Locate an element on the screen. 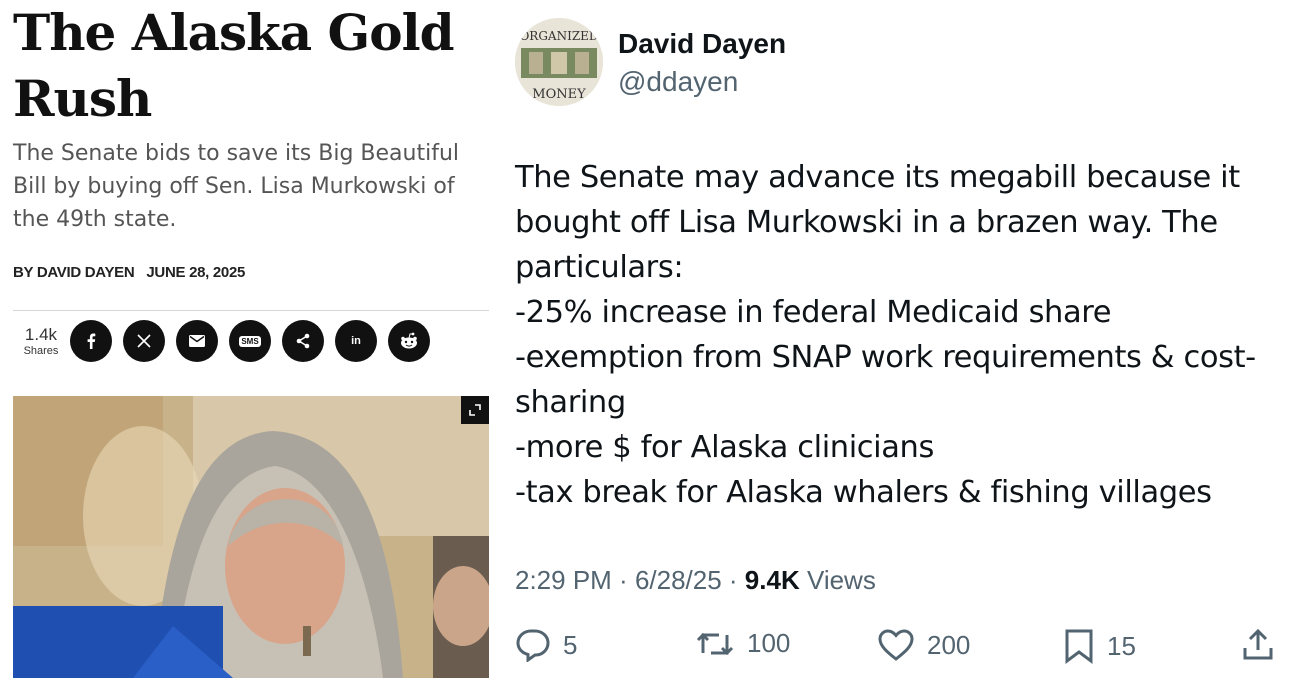 The image size is (1290, 678). share-icon is located at coordinates (303, 341).